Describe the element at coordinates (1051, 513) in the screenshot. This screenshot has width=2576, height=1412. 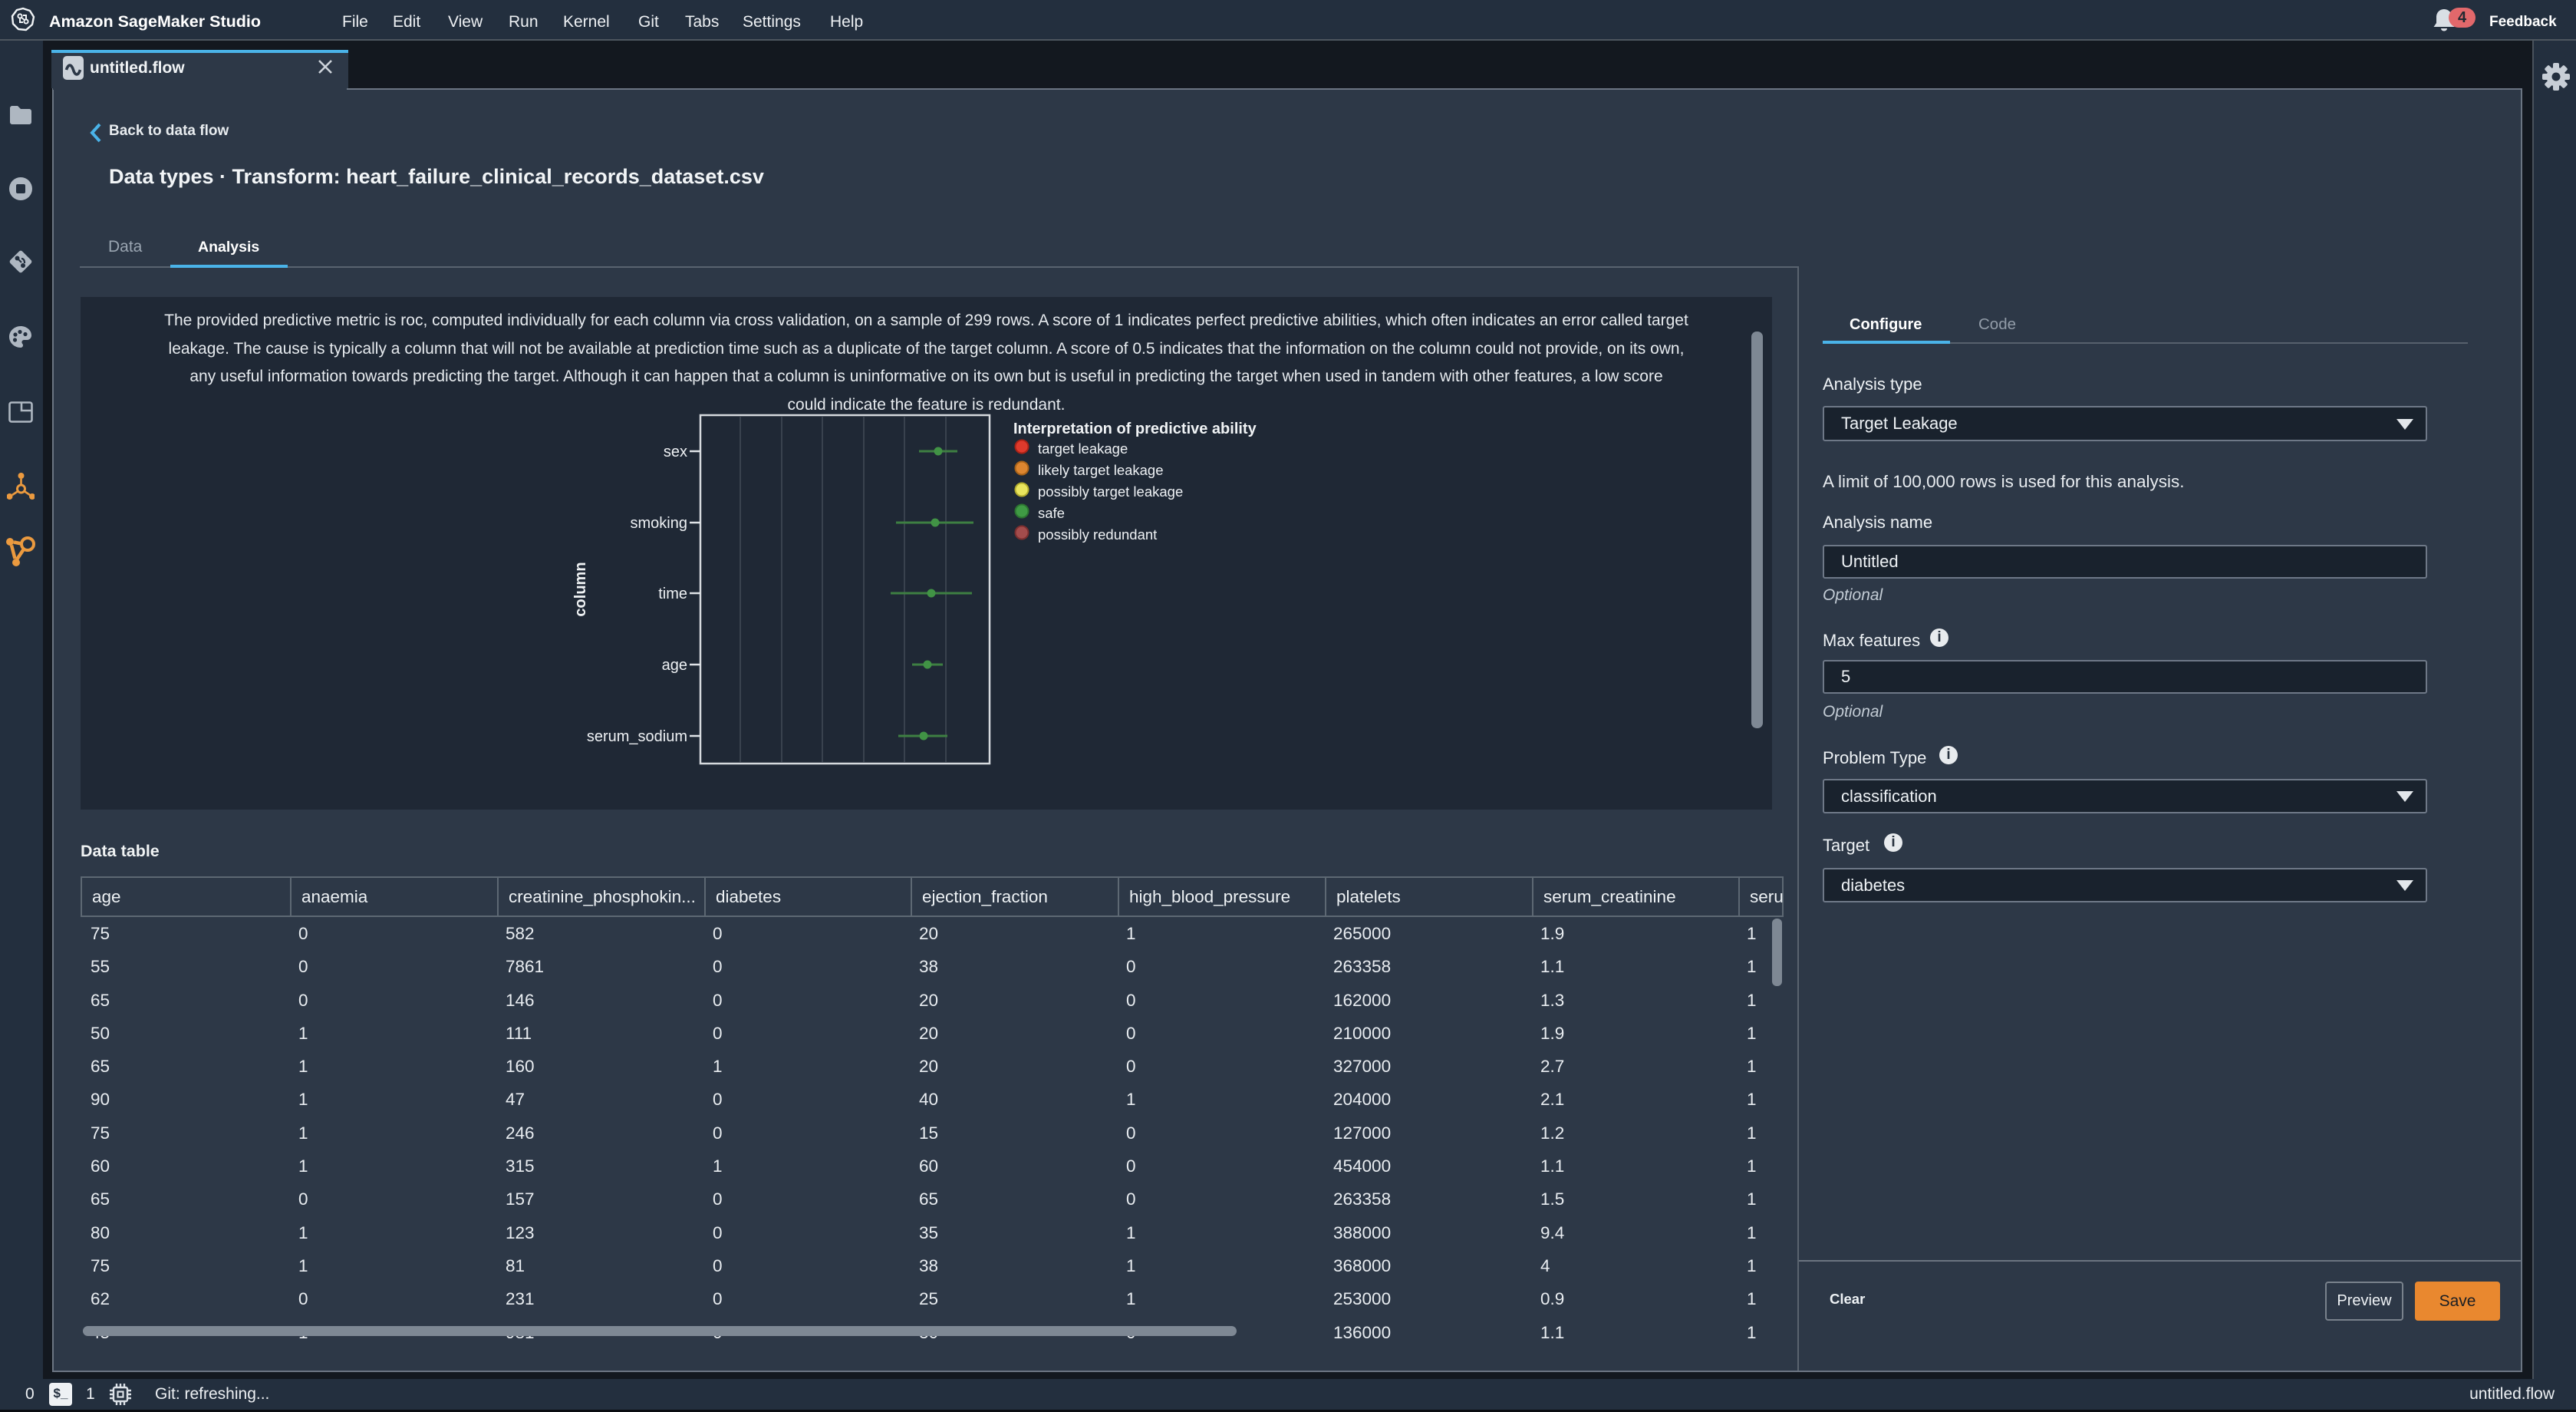
I see `svg-text: safe` at that location.